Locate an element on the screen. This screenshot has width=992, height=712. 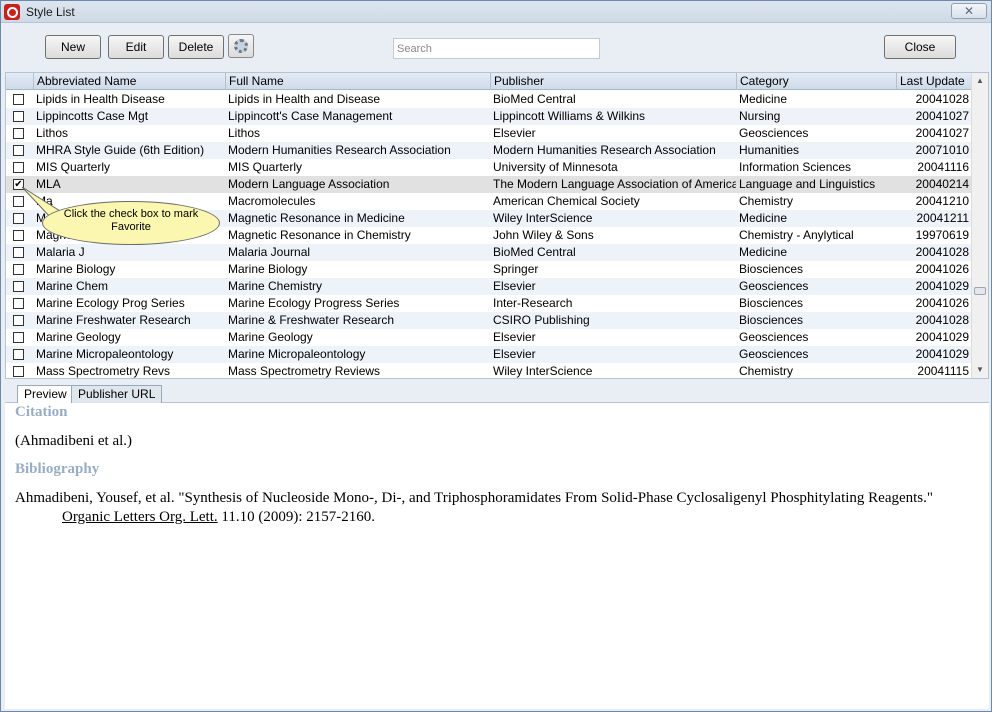
cell-publisher: CSIRO Publishing is located at coordinates (541, 320).